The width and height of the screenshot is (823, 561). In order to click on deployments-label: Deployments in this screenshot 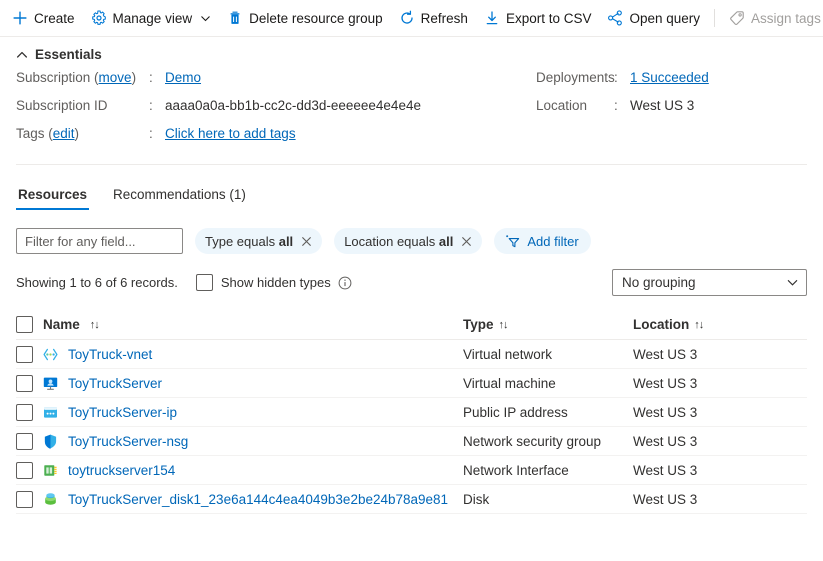, I will do `click(575, 77)`.